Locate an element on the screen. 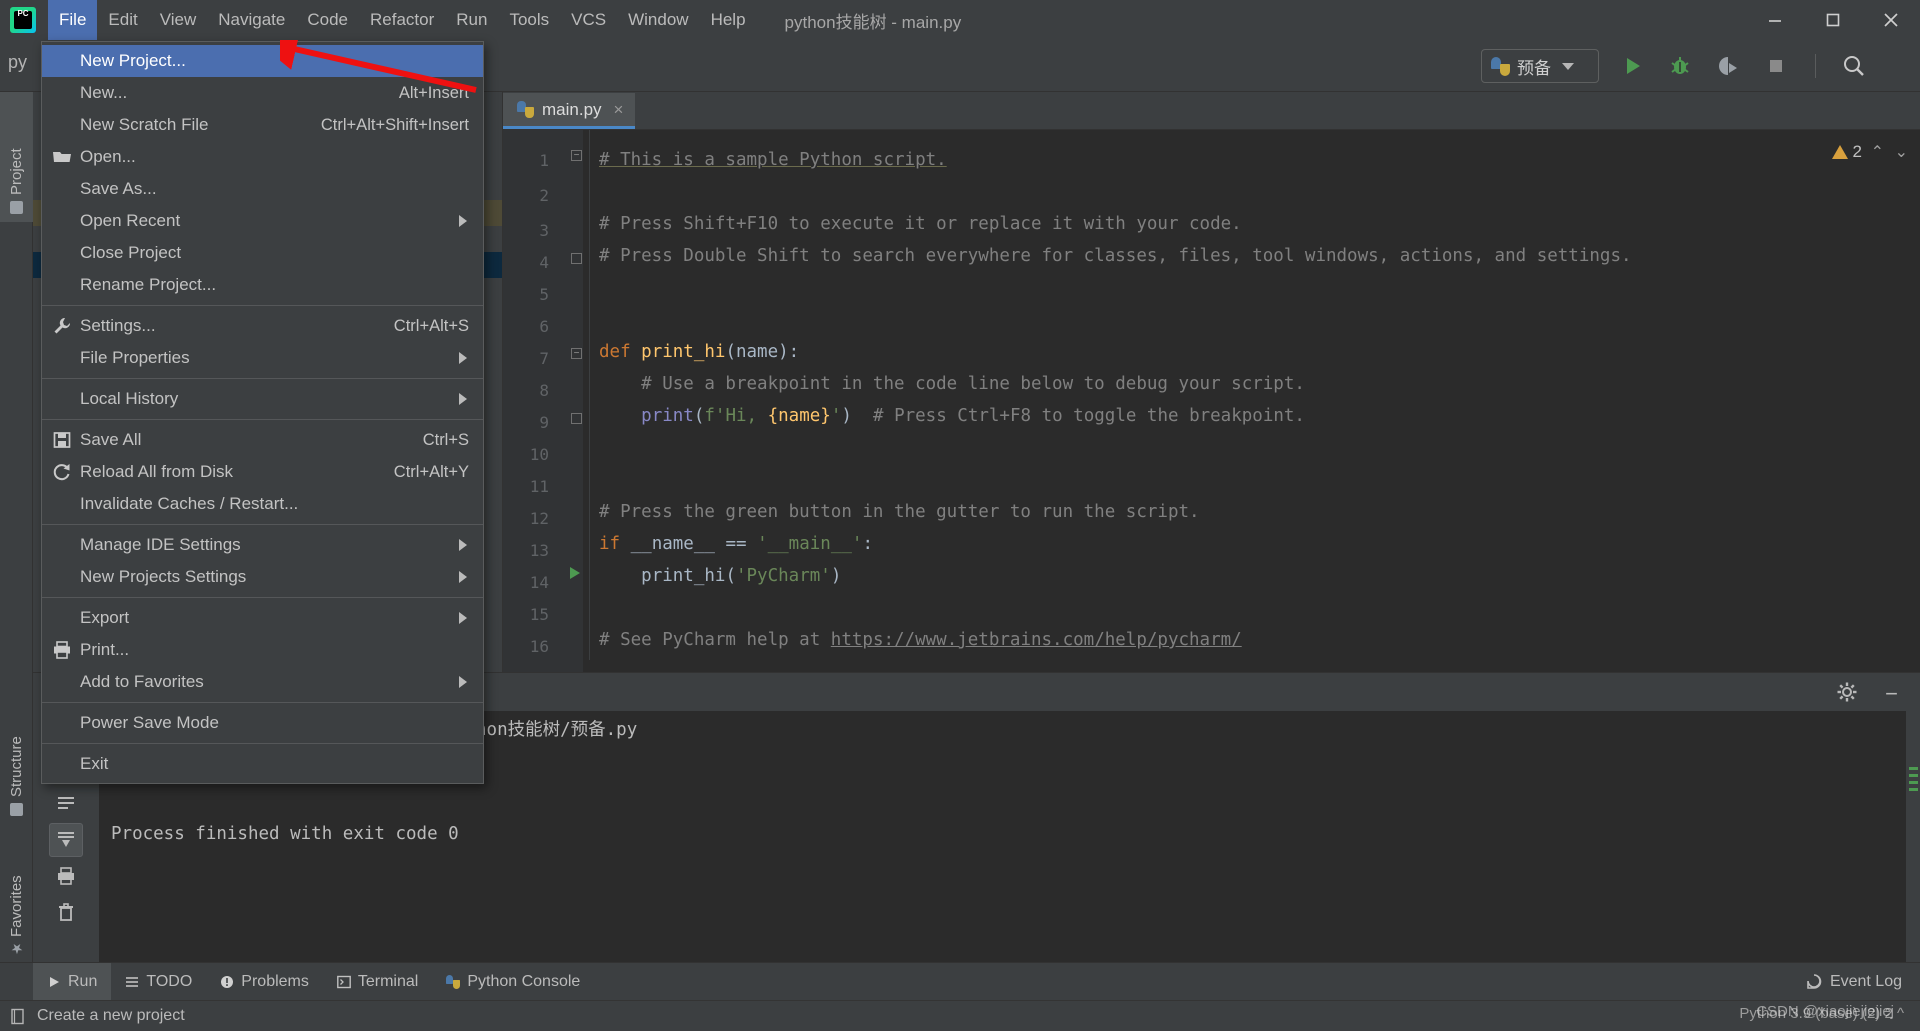 Image resolution: width=1920 pixels, height=1031 pixels. maximize-button is located at coordinates (1833, 20).